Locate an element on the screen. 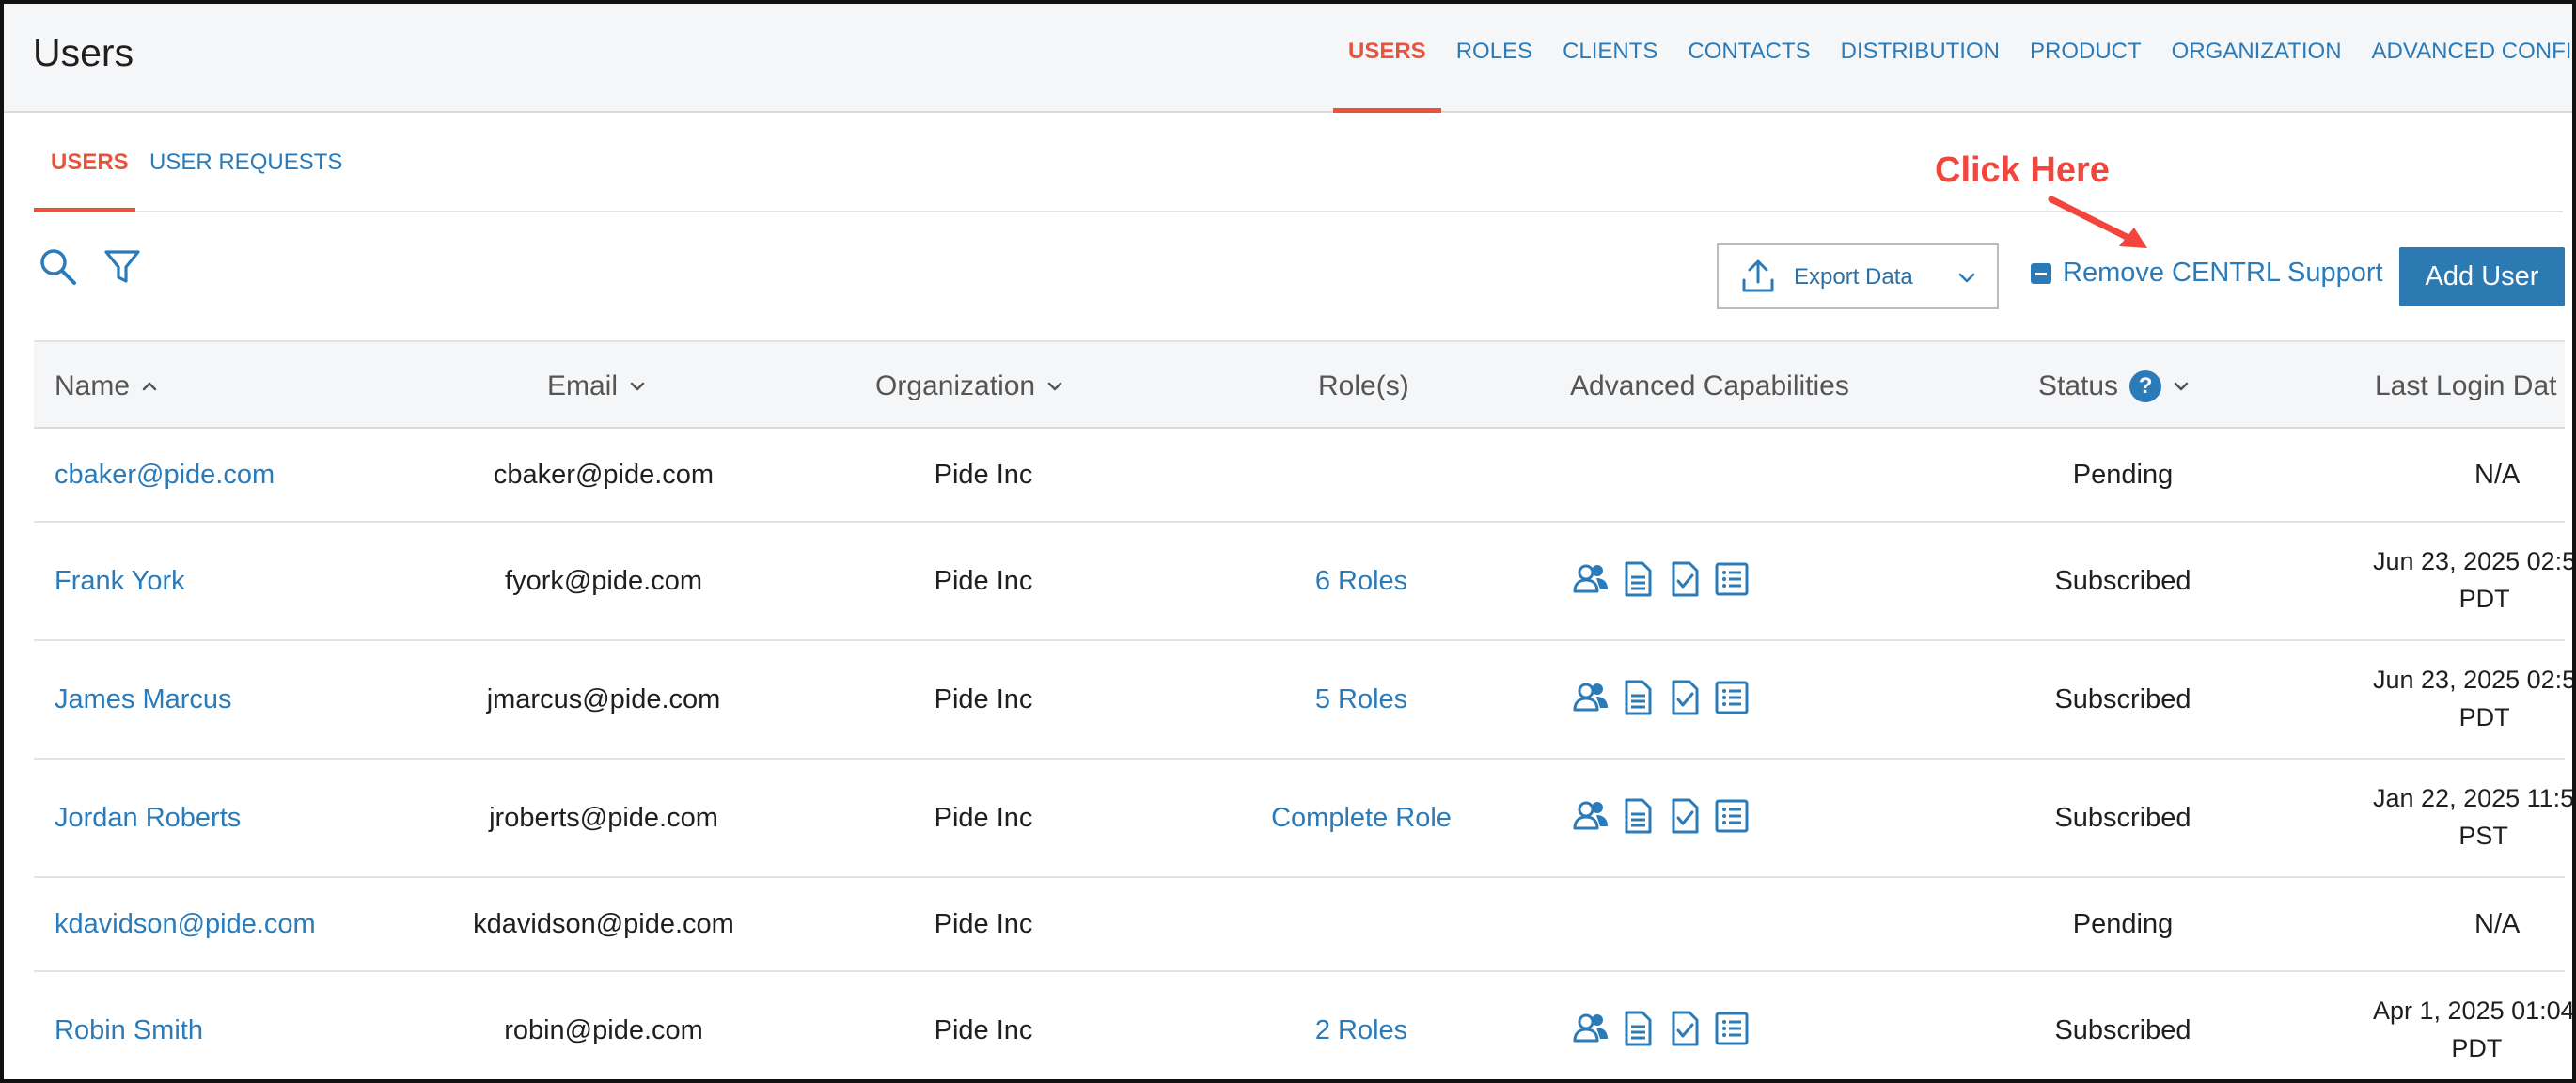 The image size is (2576, 1083). user-name-link: Frank York is located at coordinates (120, 581).